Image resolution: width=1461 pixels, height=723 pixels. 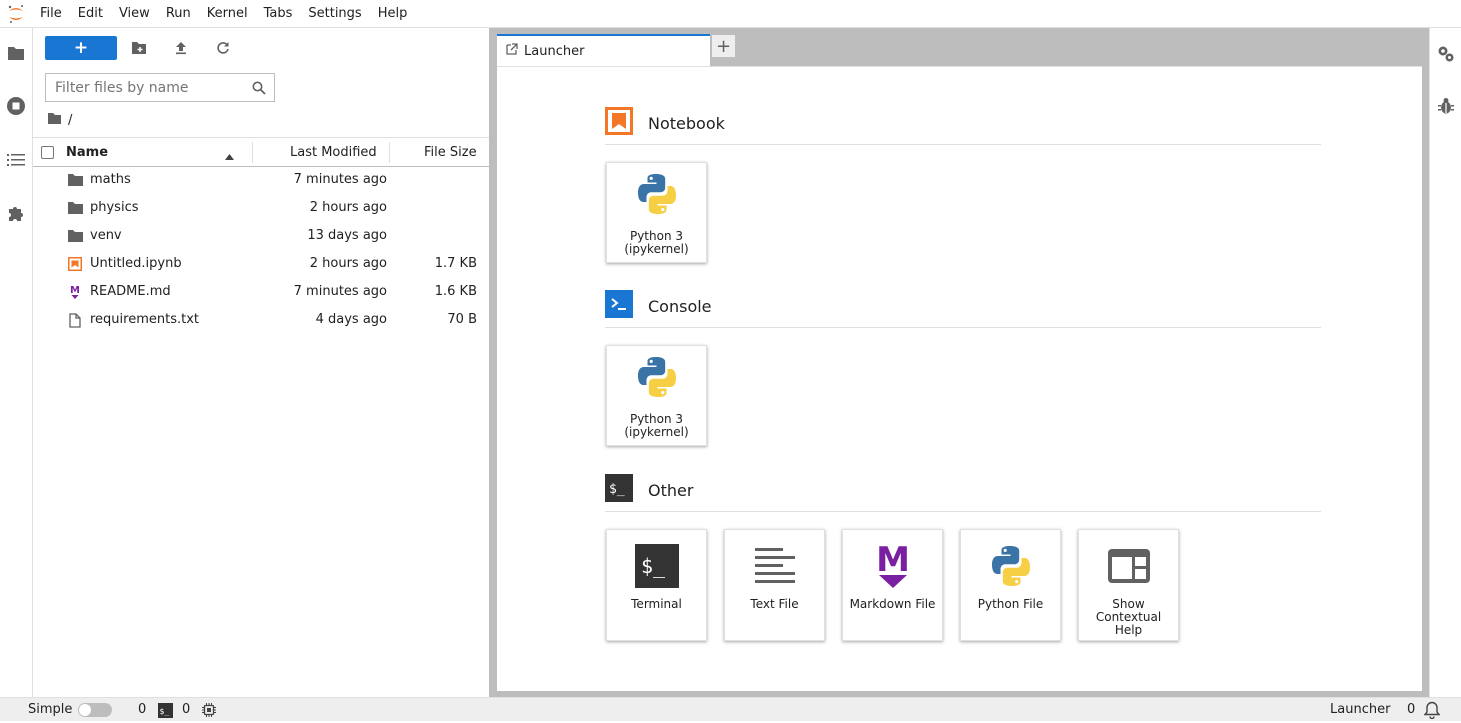 I want to click on text-file-icon, so click(x=75, y=320).